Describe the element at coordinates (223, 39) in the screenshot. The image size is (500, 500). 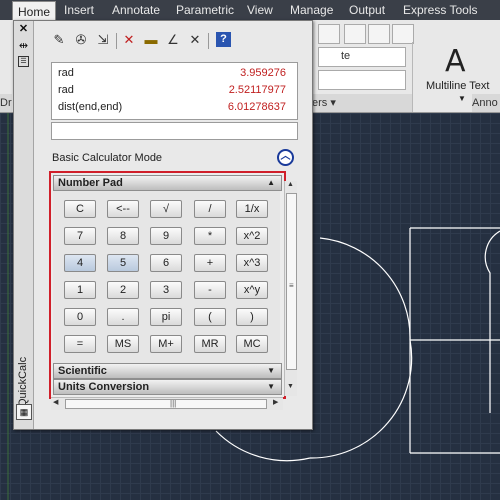
I see `help-icon: ?` at that location.